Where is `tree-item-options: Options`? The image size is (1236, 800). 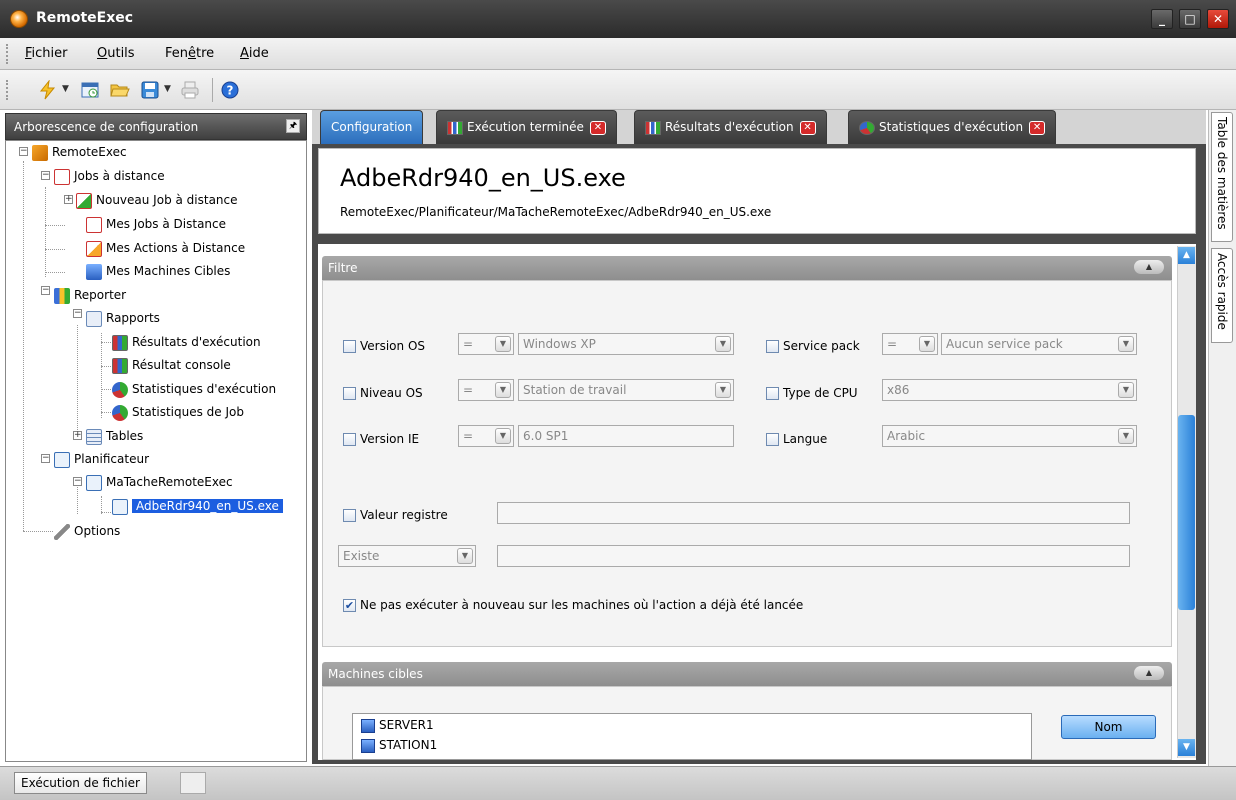
tree-item-options: Options is located at coordinates (87, 531).